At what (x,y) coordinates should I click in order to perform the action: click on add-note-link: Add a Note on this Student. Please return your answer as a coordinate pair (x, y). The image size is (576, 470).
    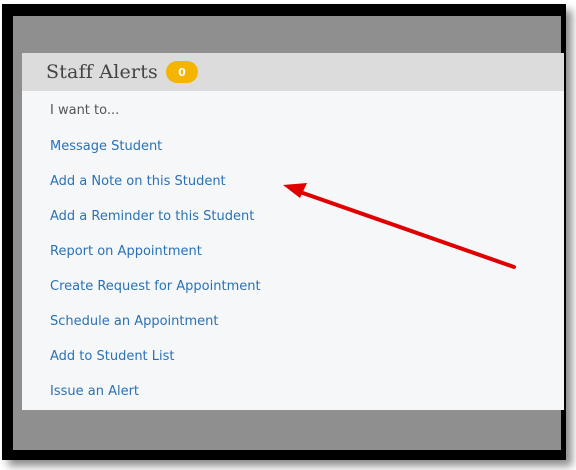
    Looking at the image, I should click on (138, 181).